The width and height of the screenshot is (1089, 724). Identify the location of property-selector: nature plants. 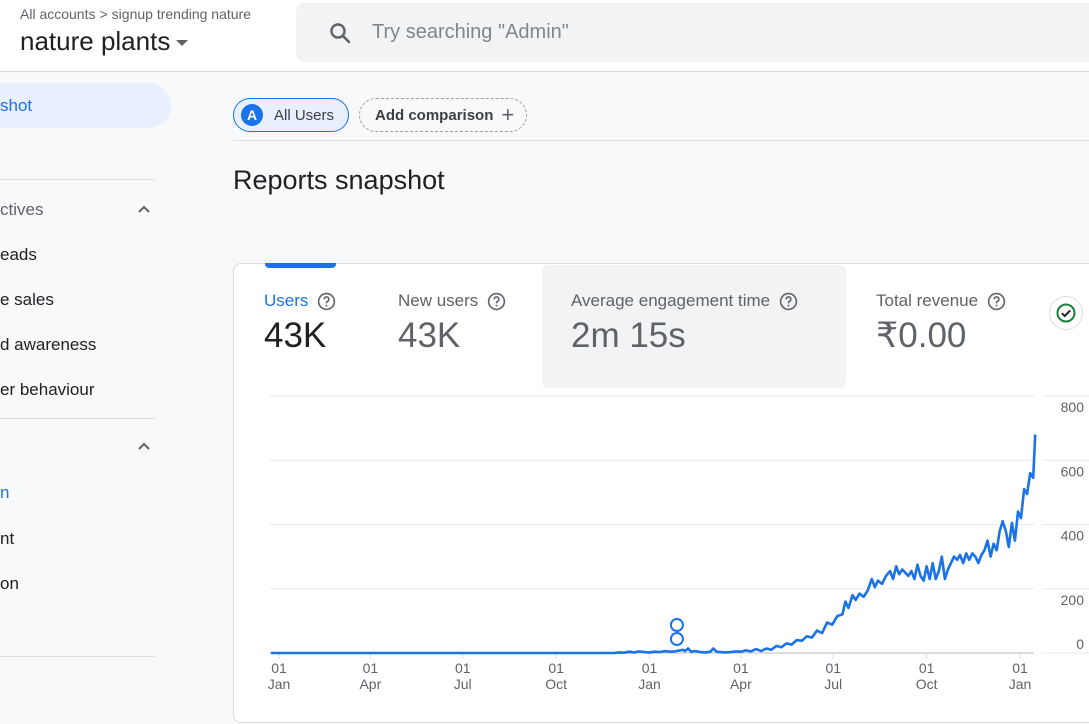
(104, 41).